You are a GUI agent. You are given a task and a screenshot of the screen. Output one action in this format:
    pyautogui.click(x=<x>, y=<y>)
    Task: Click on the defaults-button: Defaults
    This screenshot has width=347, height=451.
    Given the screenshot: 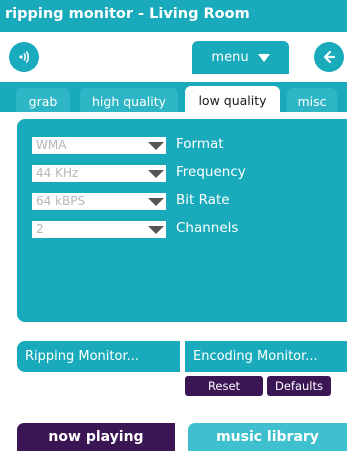 What is the action you would take?
    pyautogui.click(x=299, y=386)
    